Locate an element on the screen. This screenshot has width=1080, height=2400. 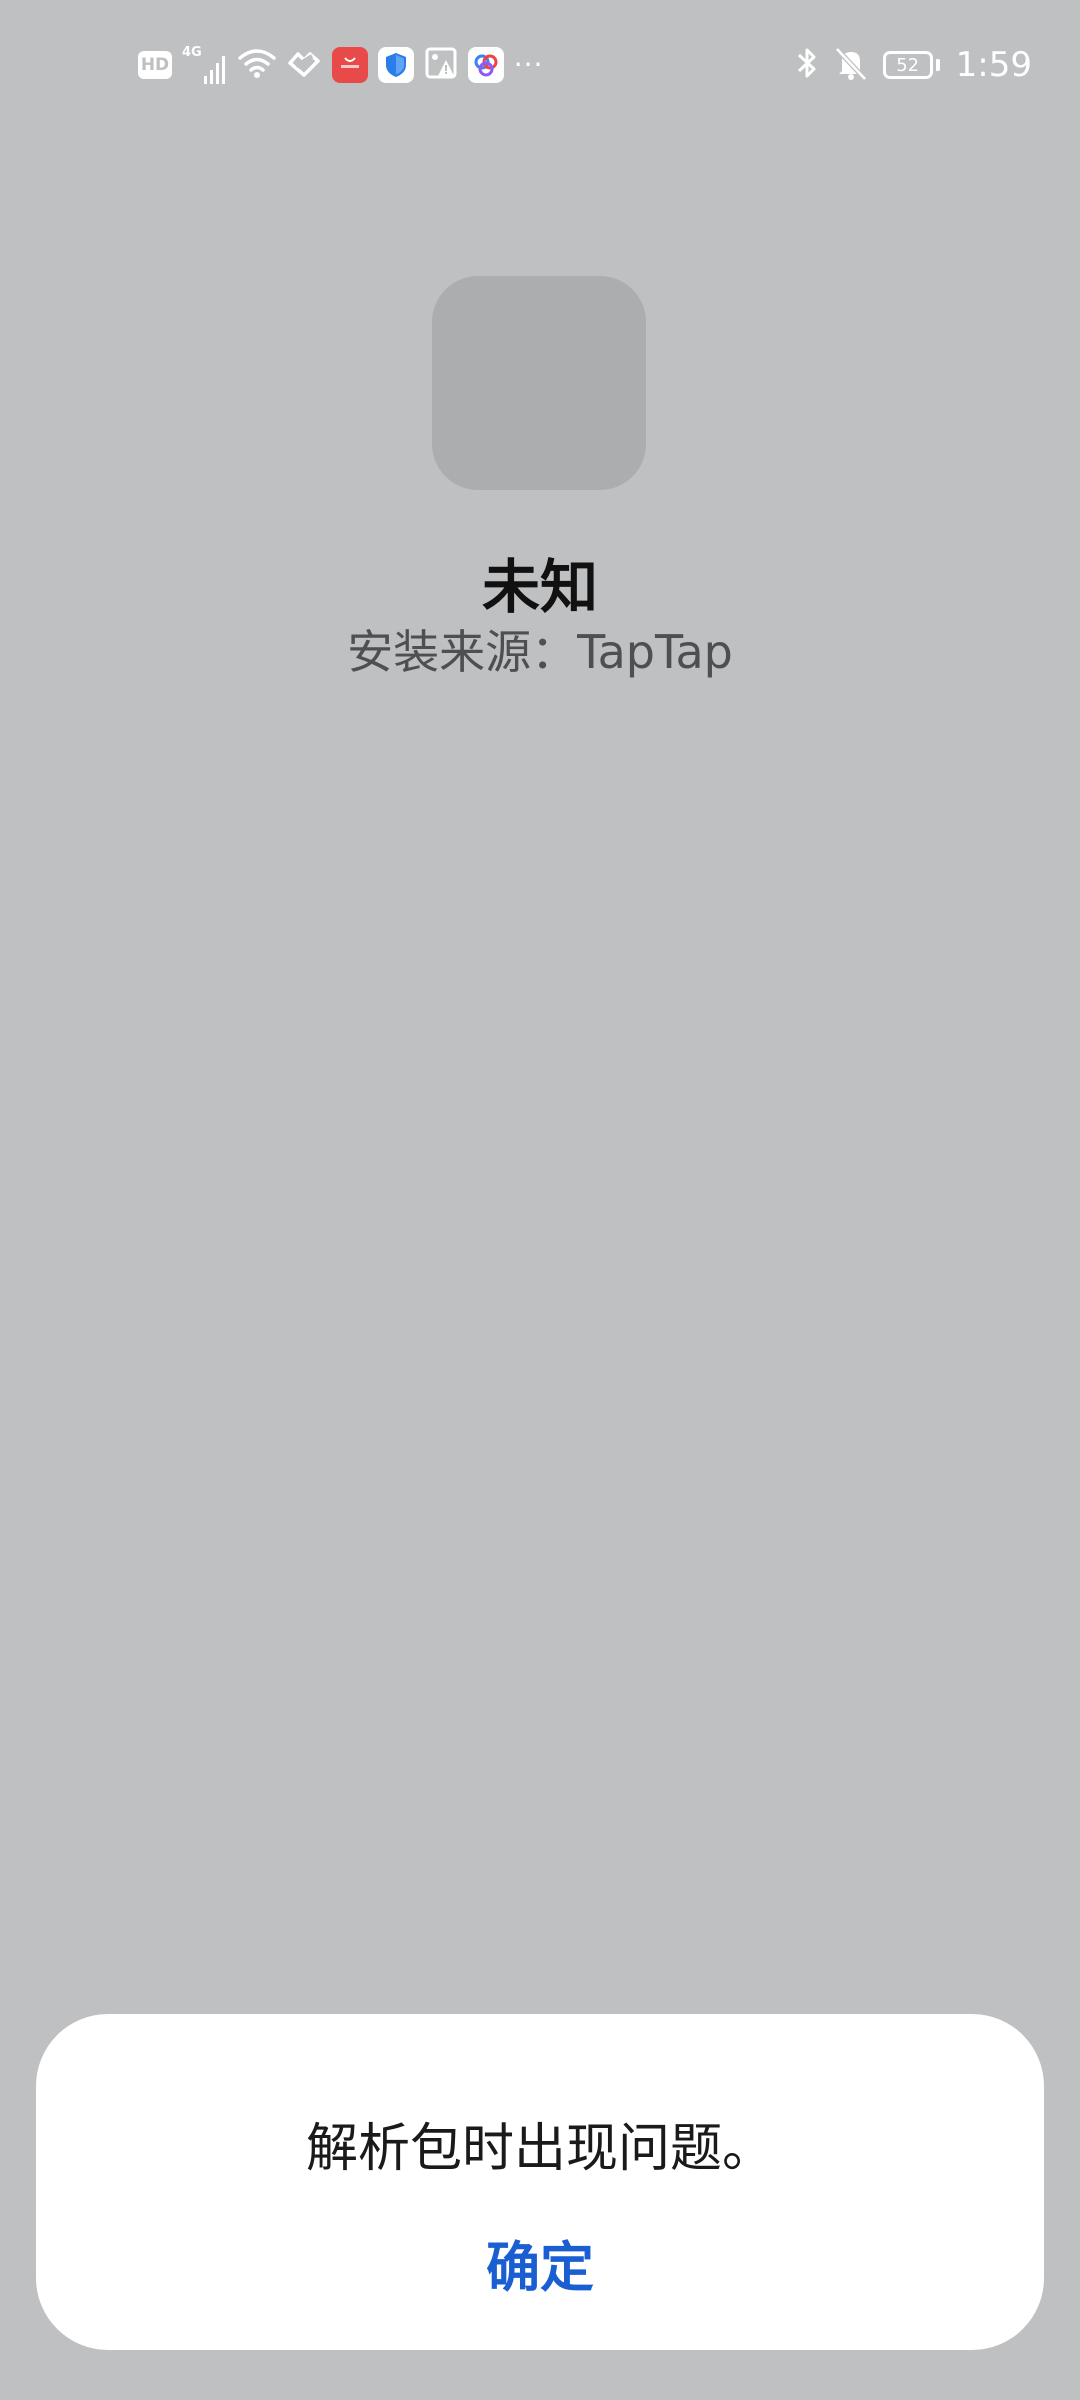
error-dialog: 解析包时出现问题。 确定 is located at coordinates (540, 2182).